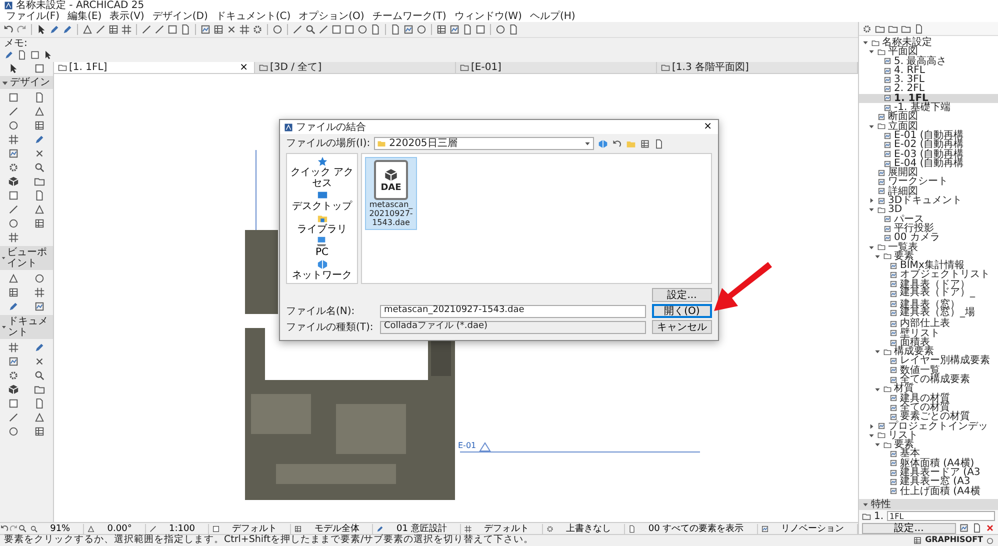 This screenshot has height=546, width=998. What do you see at coordinates (990, 528) in the screenshot?
I see `close-icon` at bounding box center [990, 528].